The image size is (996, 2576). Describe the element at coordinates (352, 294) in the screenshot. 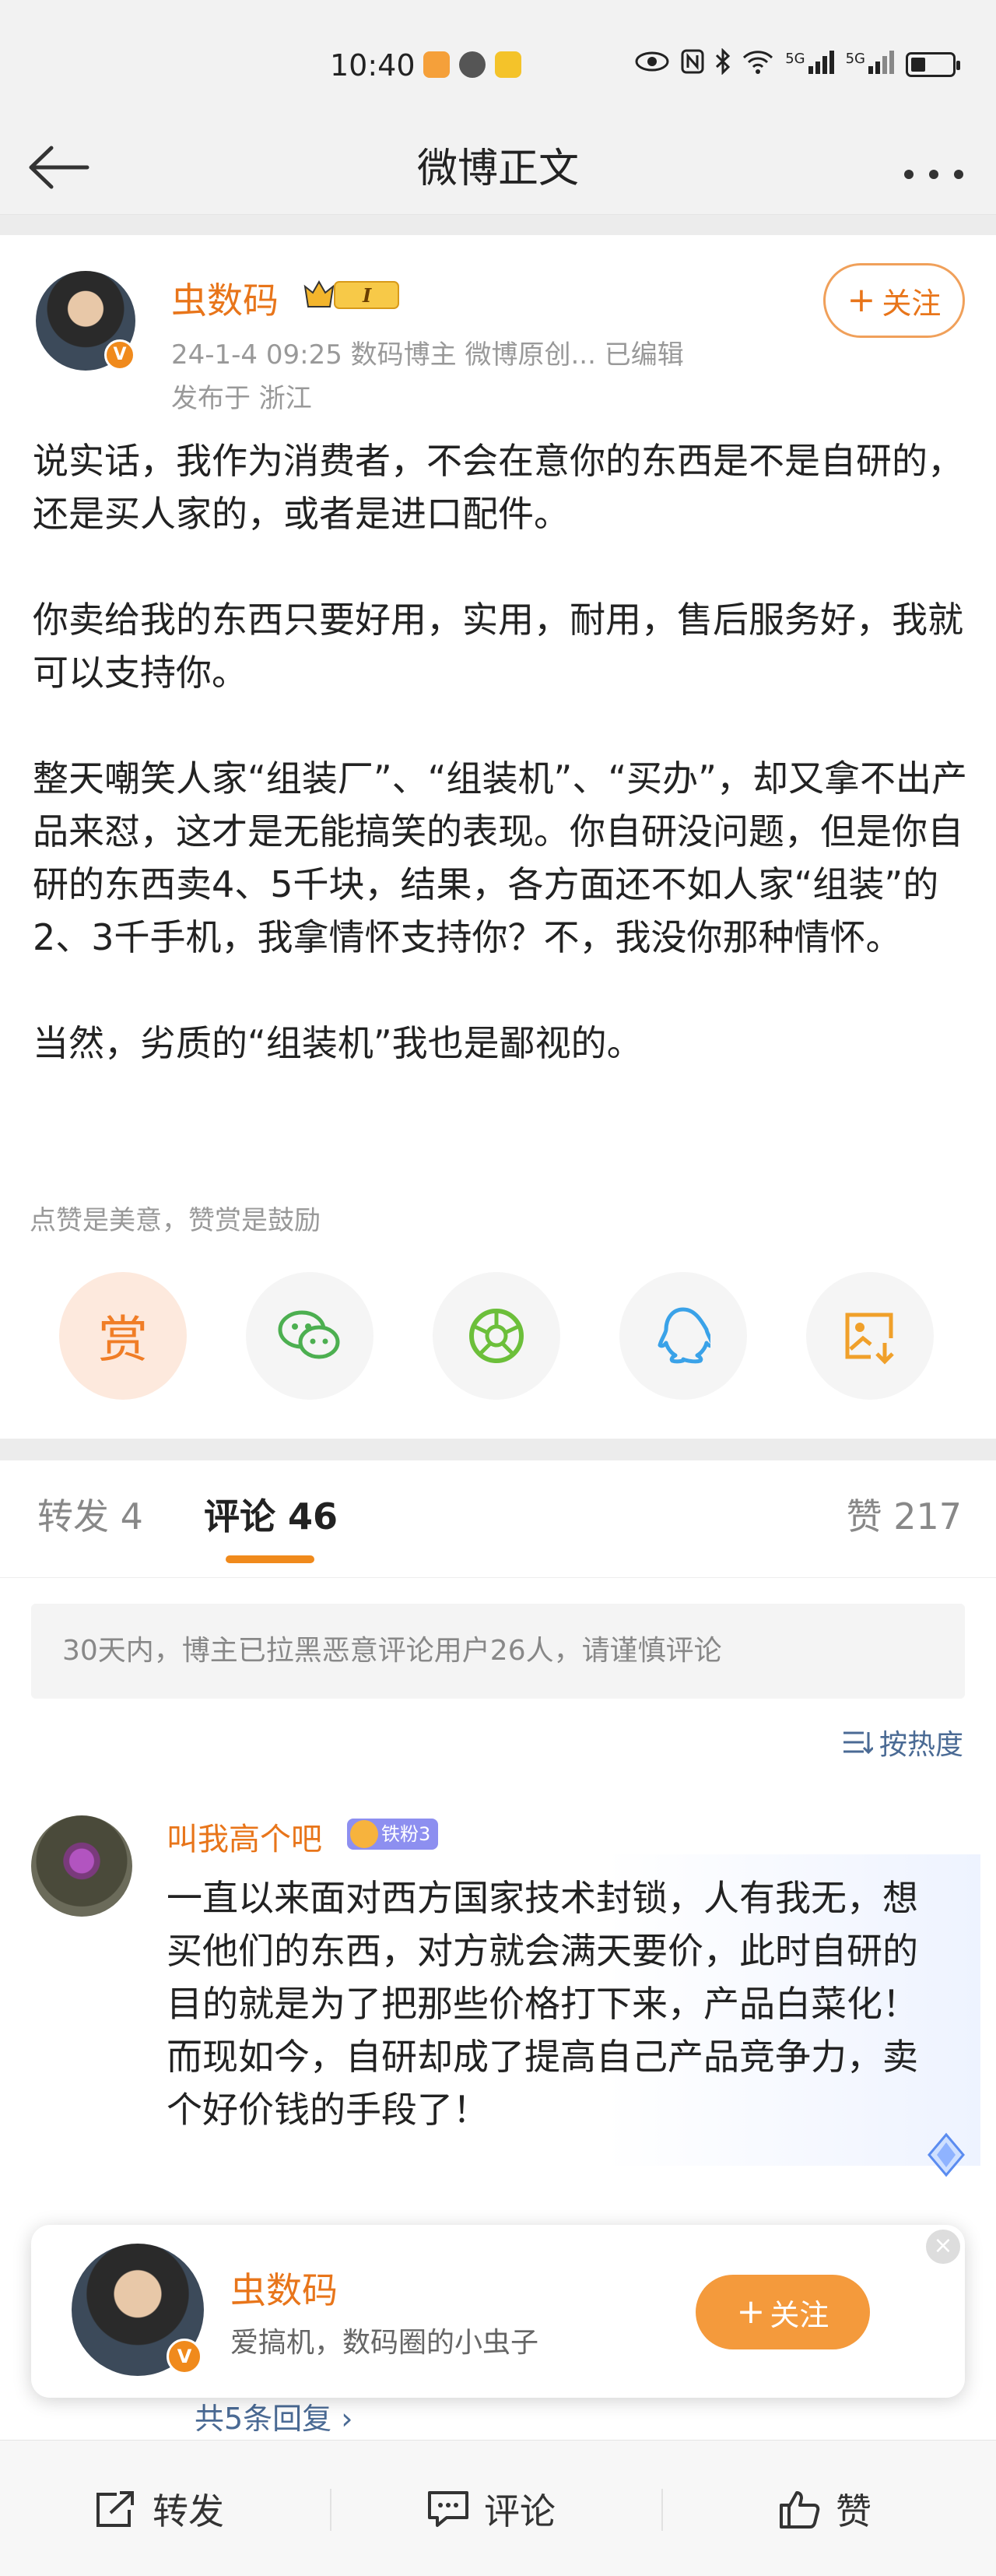

I see `vip-crown-icon: I` at that location.